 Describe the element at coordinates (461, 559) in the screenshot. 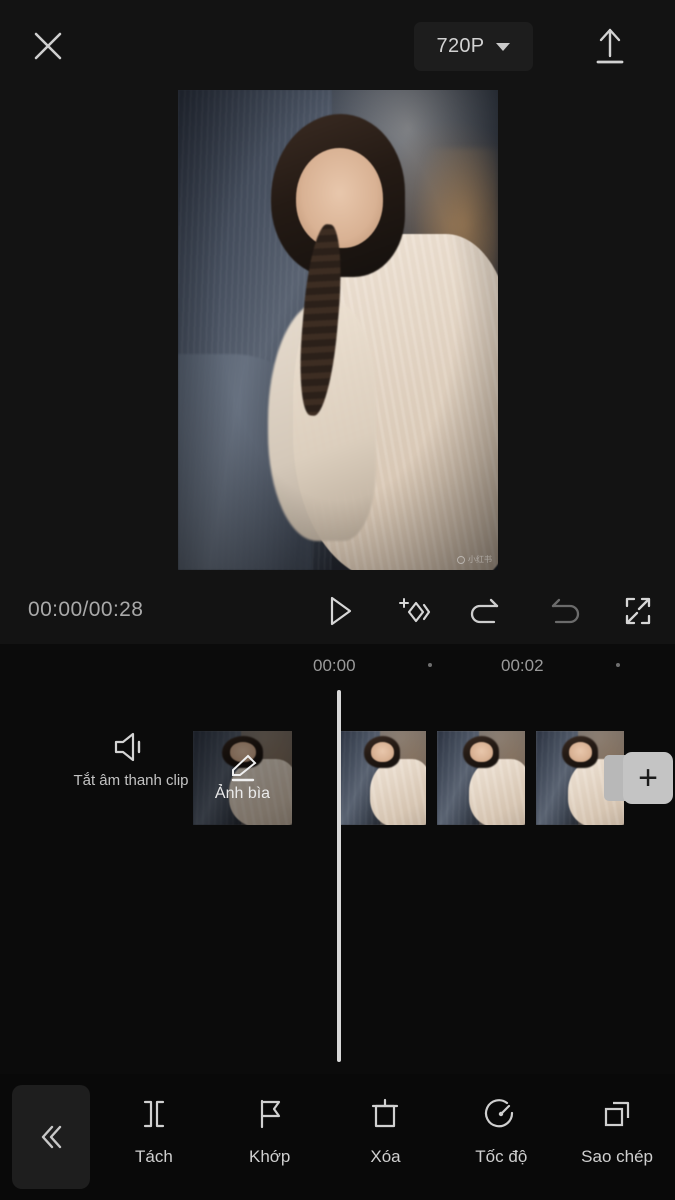

I see `watermark-logo-icon` at that location.